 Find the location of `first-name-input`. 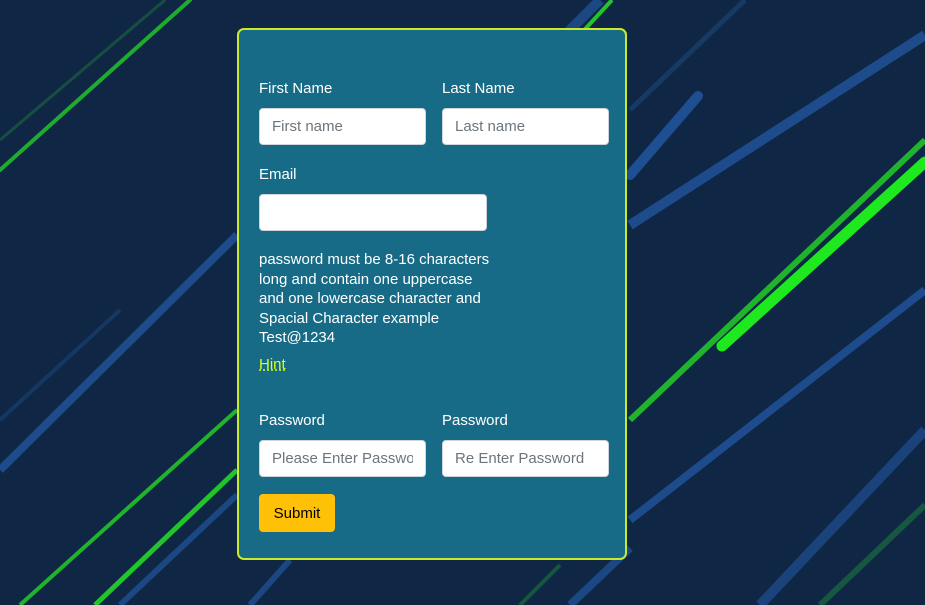

first-name-input is located at coordinates (342, 126).